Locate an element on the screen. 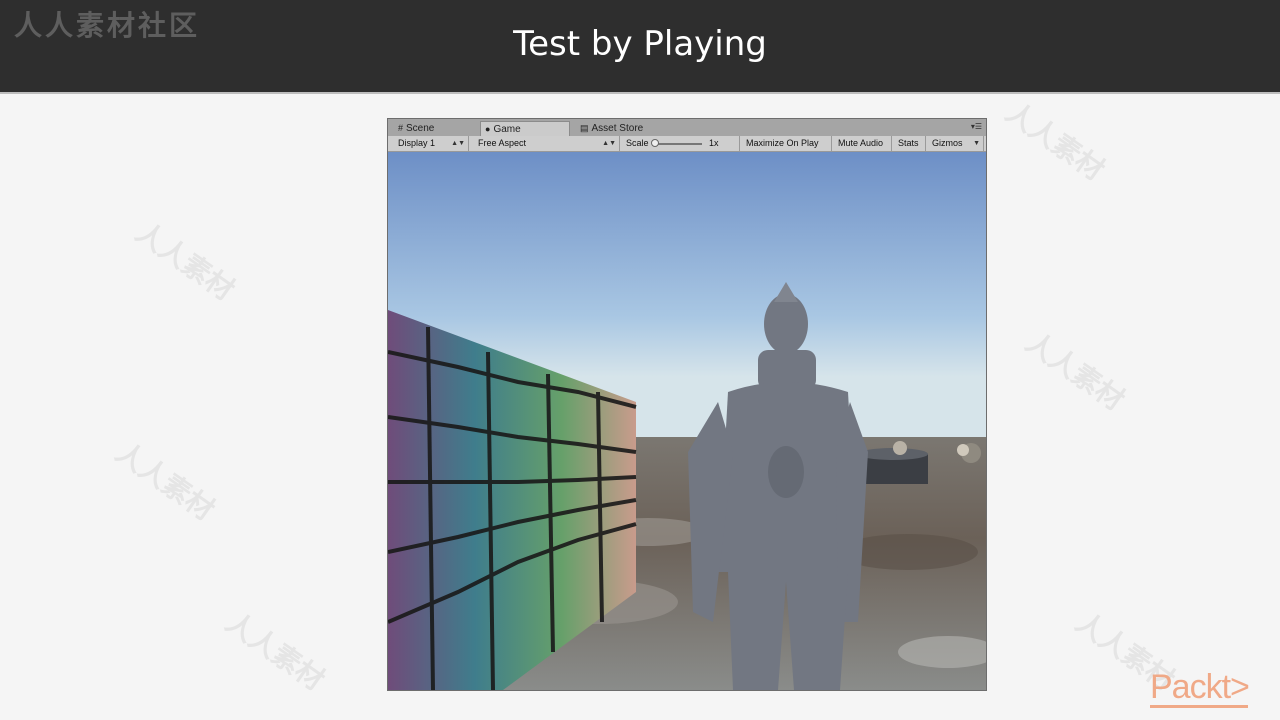 The height and width of the screenshot is (720, 1280). scale-slider-handle is located at coordinates (655, 143).